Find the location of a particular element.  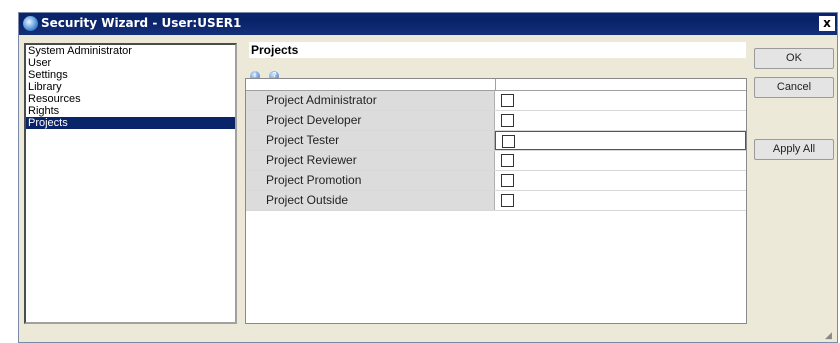

nav-item-system-administrator: System Administrator is located at coordinates (130, 51).